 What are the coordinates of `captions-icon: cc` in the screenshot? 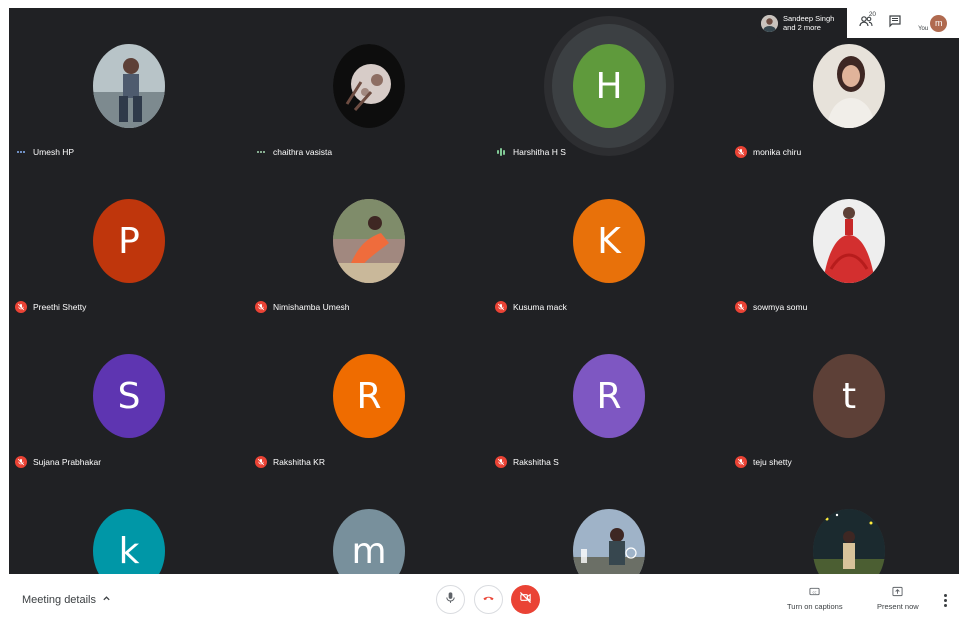 It's located at (814, 592).